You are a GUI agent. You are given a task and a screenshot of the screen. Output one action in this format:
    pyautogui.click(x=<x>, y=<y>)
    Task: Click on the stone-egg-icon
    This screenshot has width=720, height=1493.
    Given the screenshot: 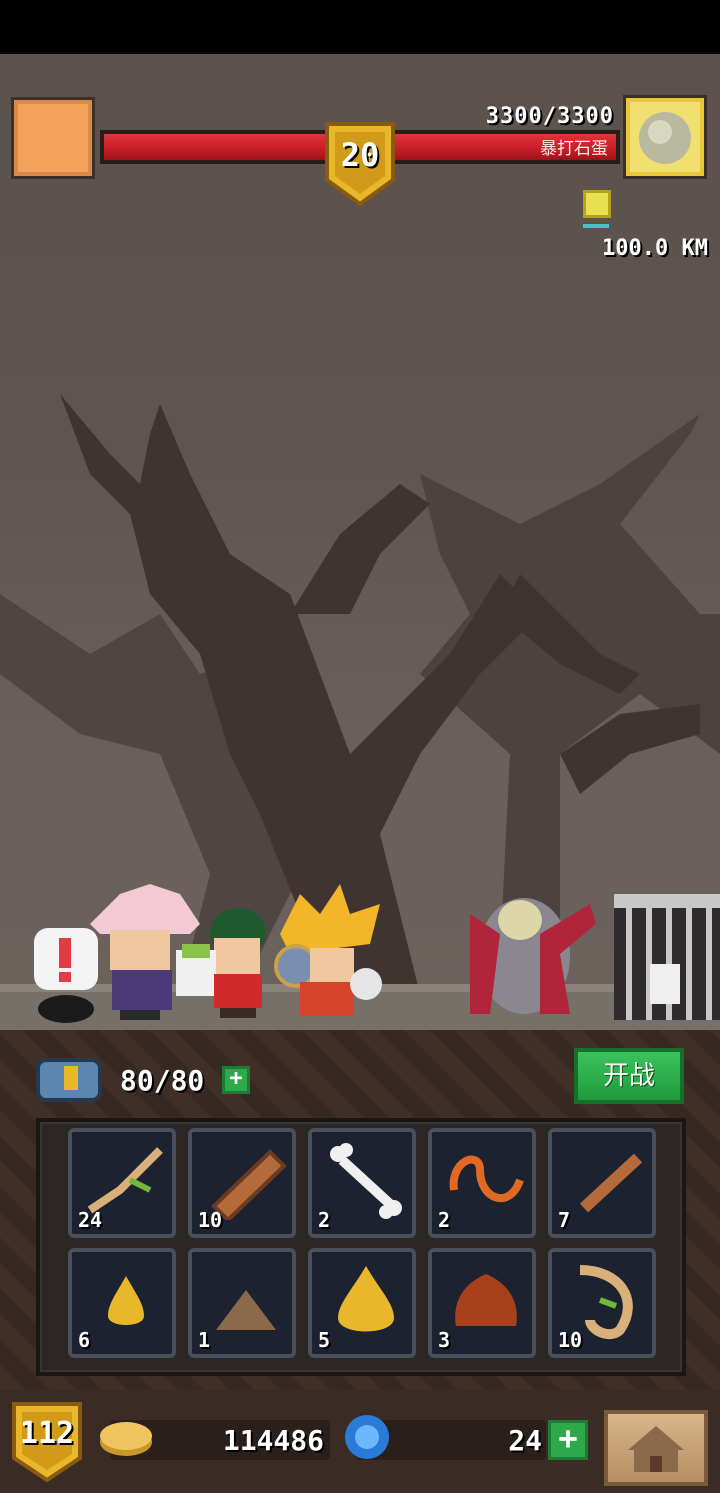 What is the action you would take?
    pyautogui.click(x=665, y=138)
    